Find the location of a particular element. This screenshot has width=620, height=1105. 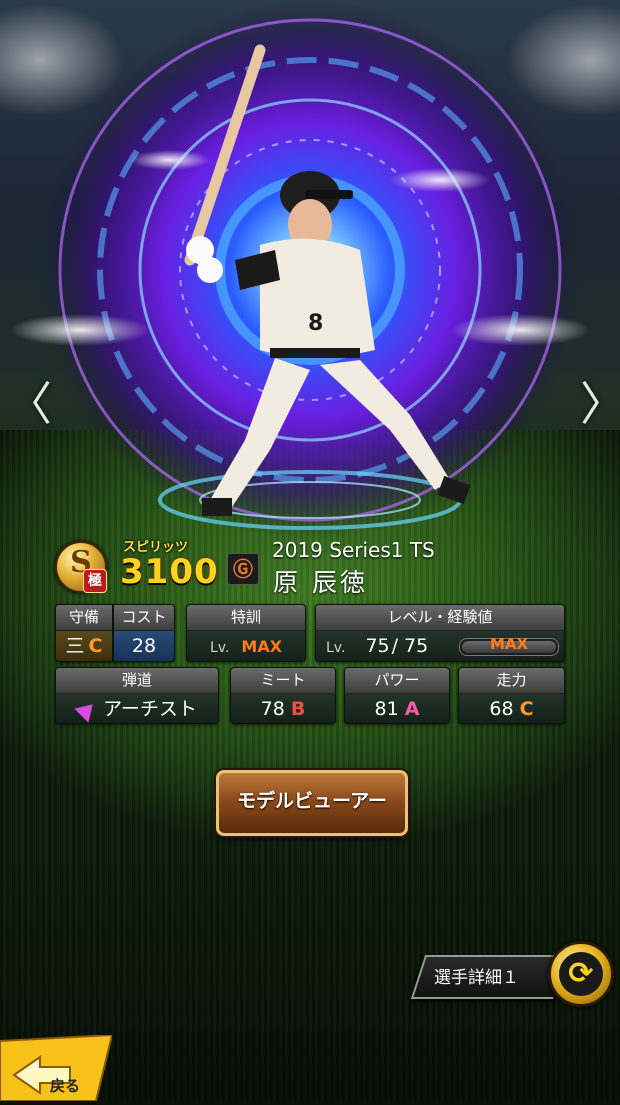

trajectory-text: アーチスト is located at coordinates (150, 709).